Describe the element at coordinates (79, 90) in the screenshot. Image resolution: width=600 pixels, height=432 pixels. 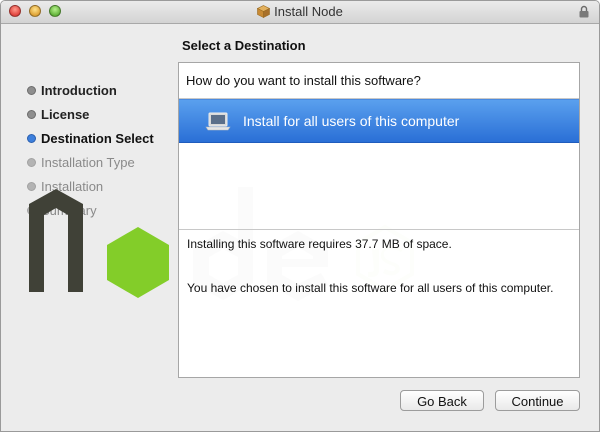
I see `step-label: Introduction` at that location.